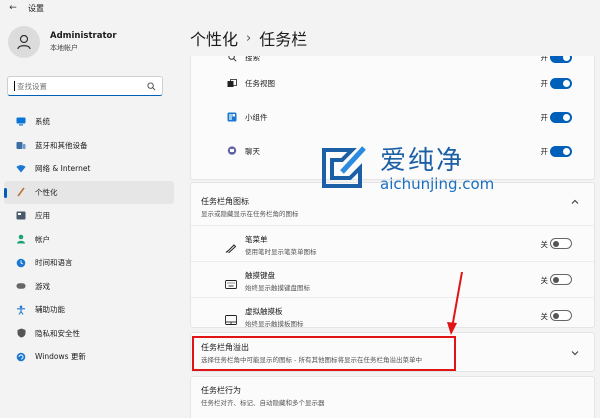 This screenshot has height=418, width=600. What do you see at coordinates (42, 286) in the screenshot?
I see `sidebar-item-label: 游戏` at bounding box center [42, 286].